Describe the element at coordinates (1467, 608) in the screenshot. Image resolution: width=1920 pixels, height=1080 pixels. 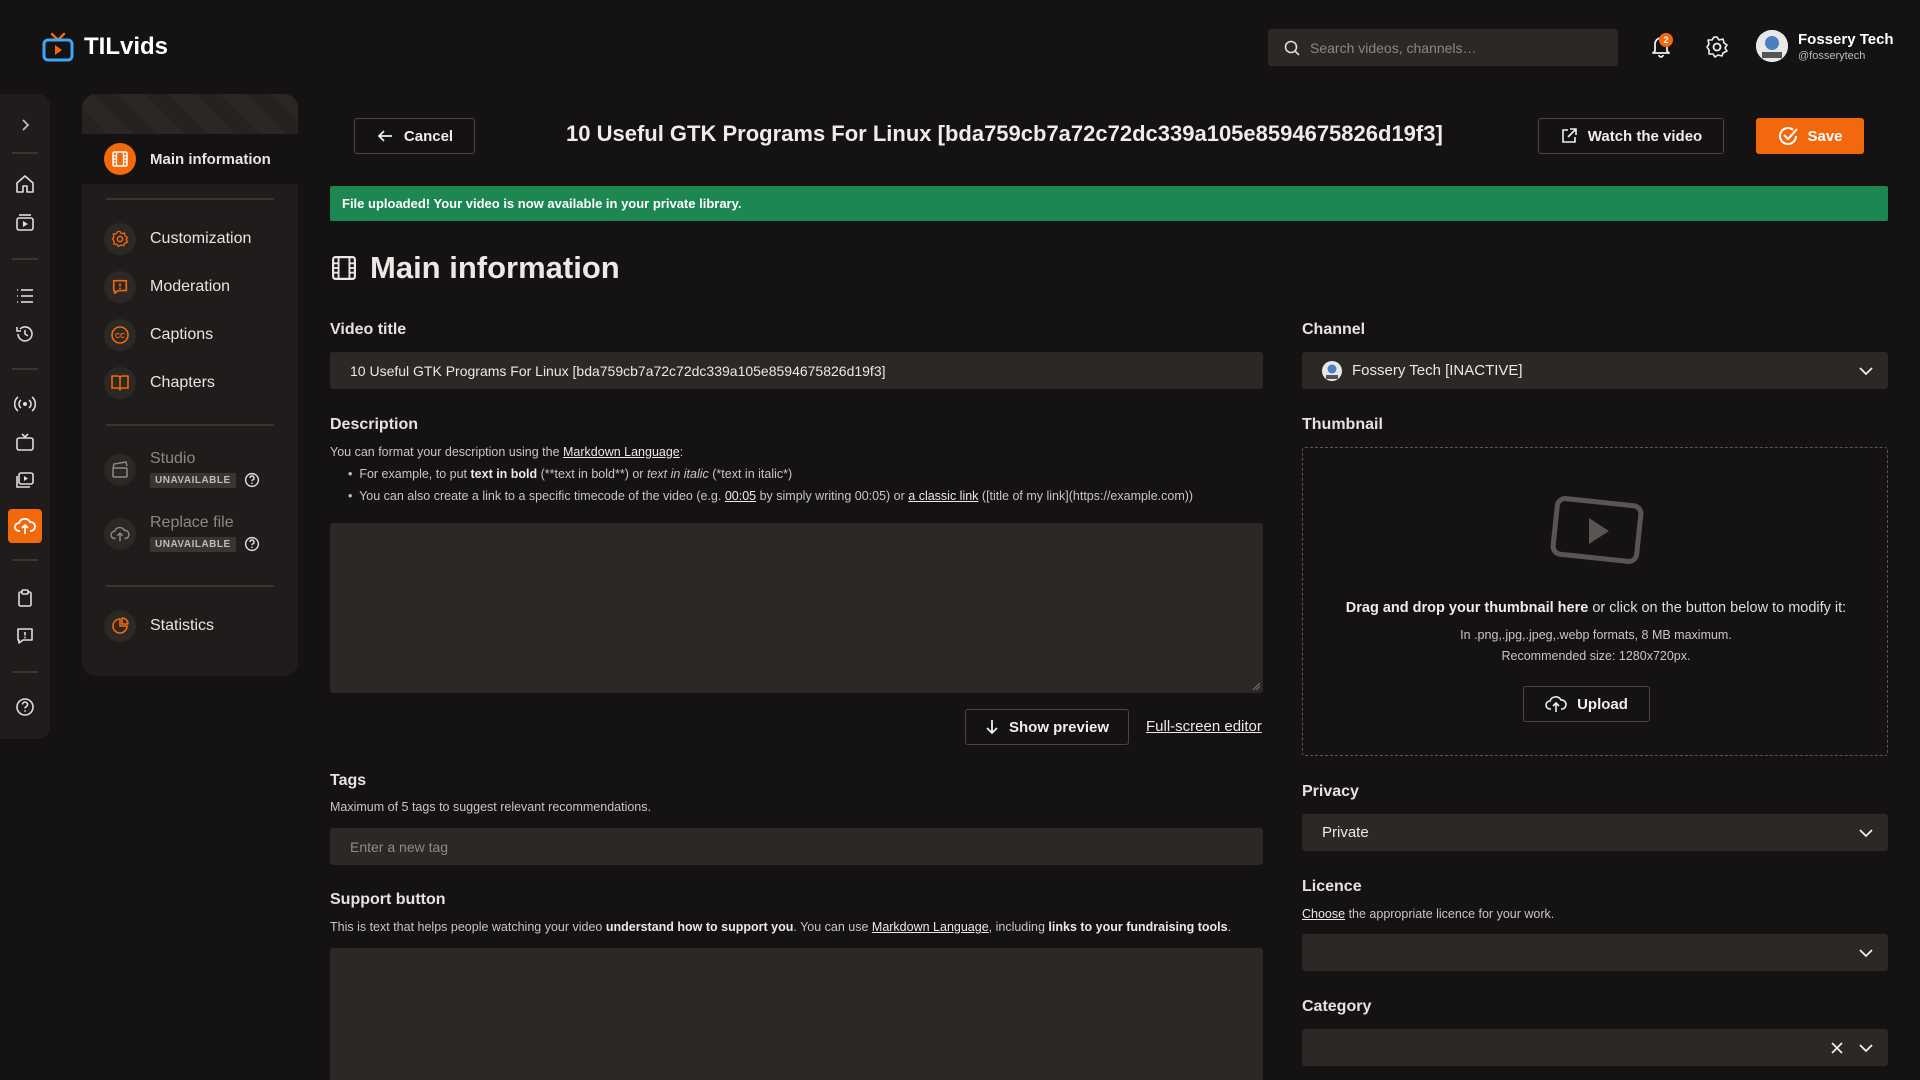
I see `thumbnail-instructions-bold: Drag and drop your thumbnail here` at that location.